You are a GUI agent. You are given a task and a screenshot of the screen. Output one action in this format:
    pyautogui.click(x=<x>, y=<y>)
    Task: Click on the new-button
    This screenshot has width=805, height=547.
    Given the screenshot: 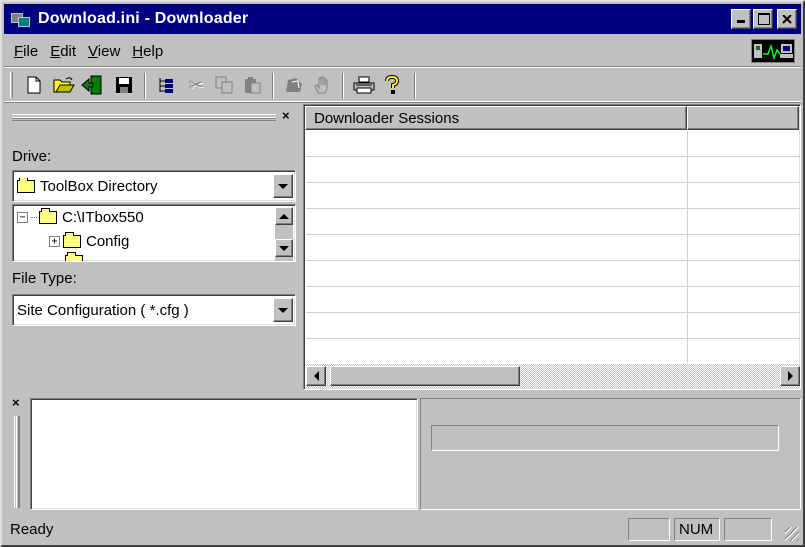 What is the action you would take?
    pyautogui.click(x=34, y=85)
    